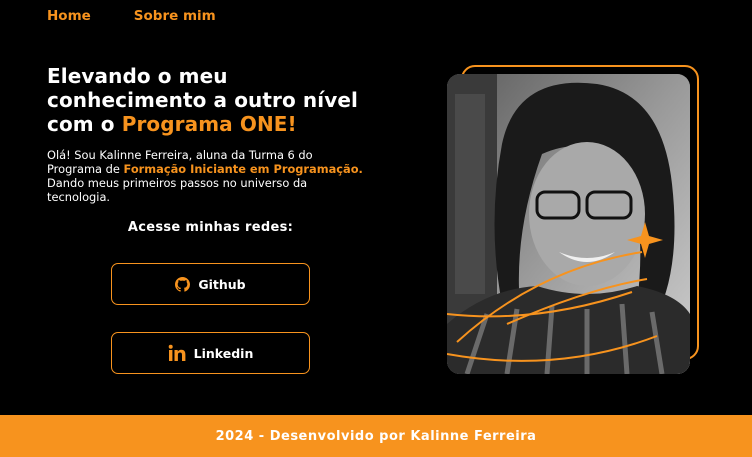 The width and height of the screenshot is (752, 457). What do you see at coordinates (177, 353) in the screenshot?
I see `linkedin-icon` at bounding box center [177, 353].